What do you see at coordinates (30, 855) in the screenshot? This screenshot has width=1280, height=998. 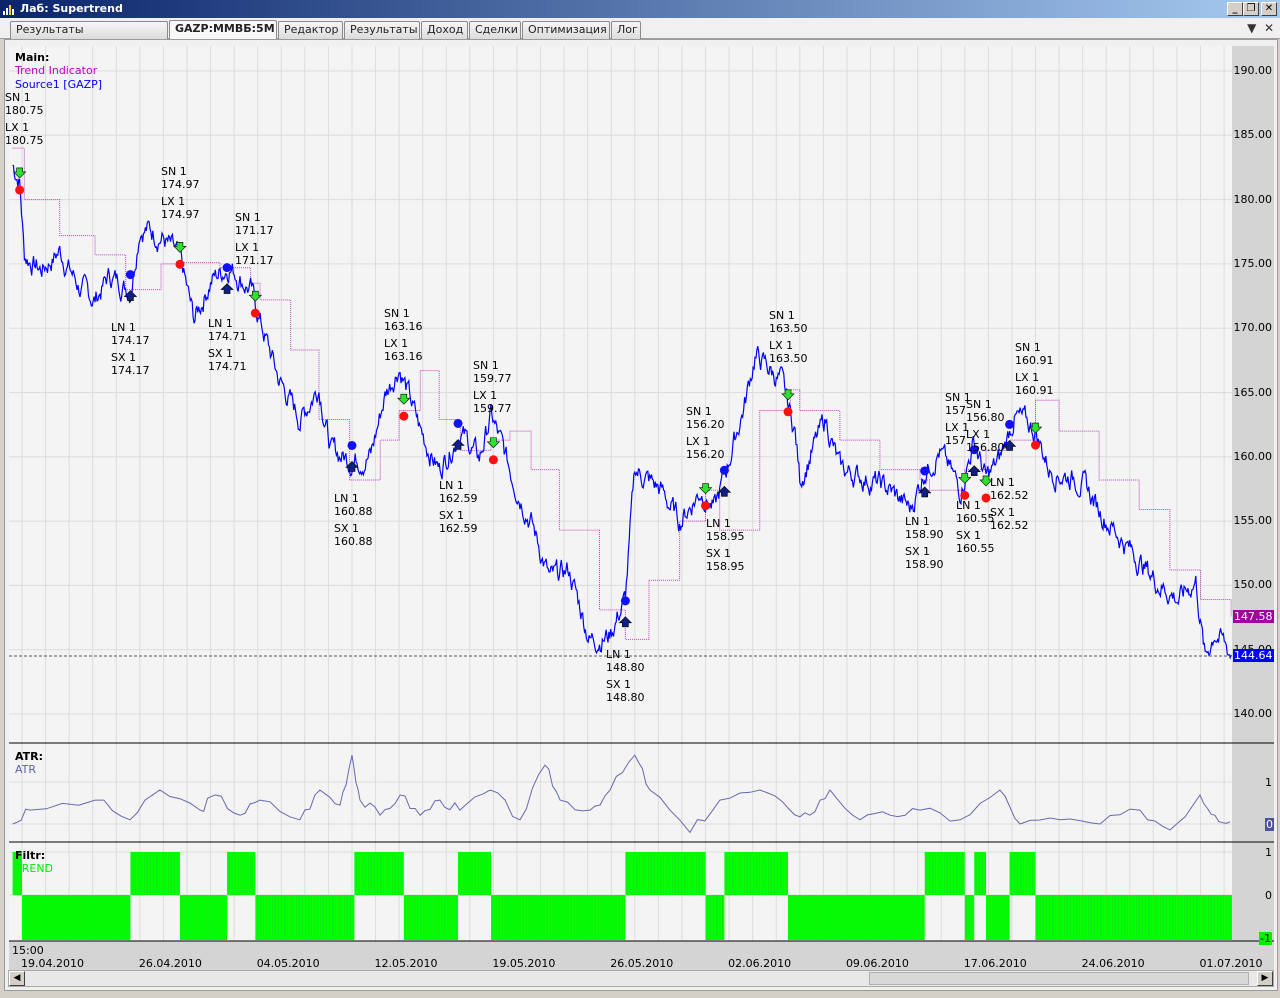 I see `filter-panel-title: Filtr:` at bounding box center [30, 855].